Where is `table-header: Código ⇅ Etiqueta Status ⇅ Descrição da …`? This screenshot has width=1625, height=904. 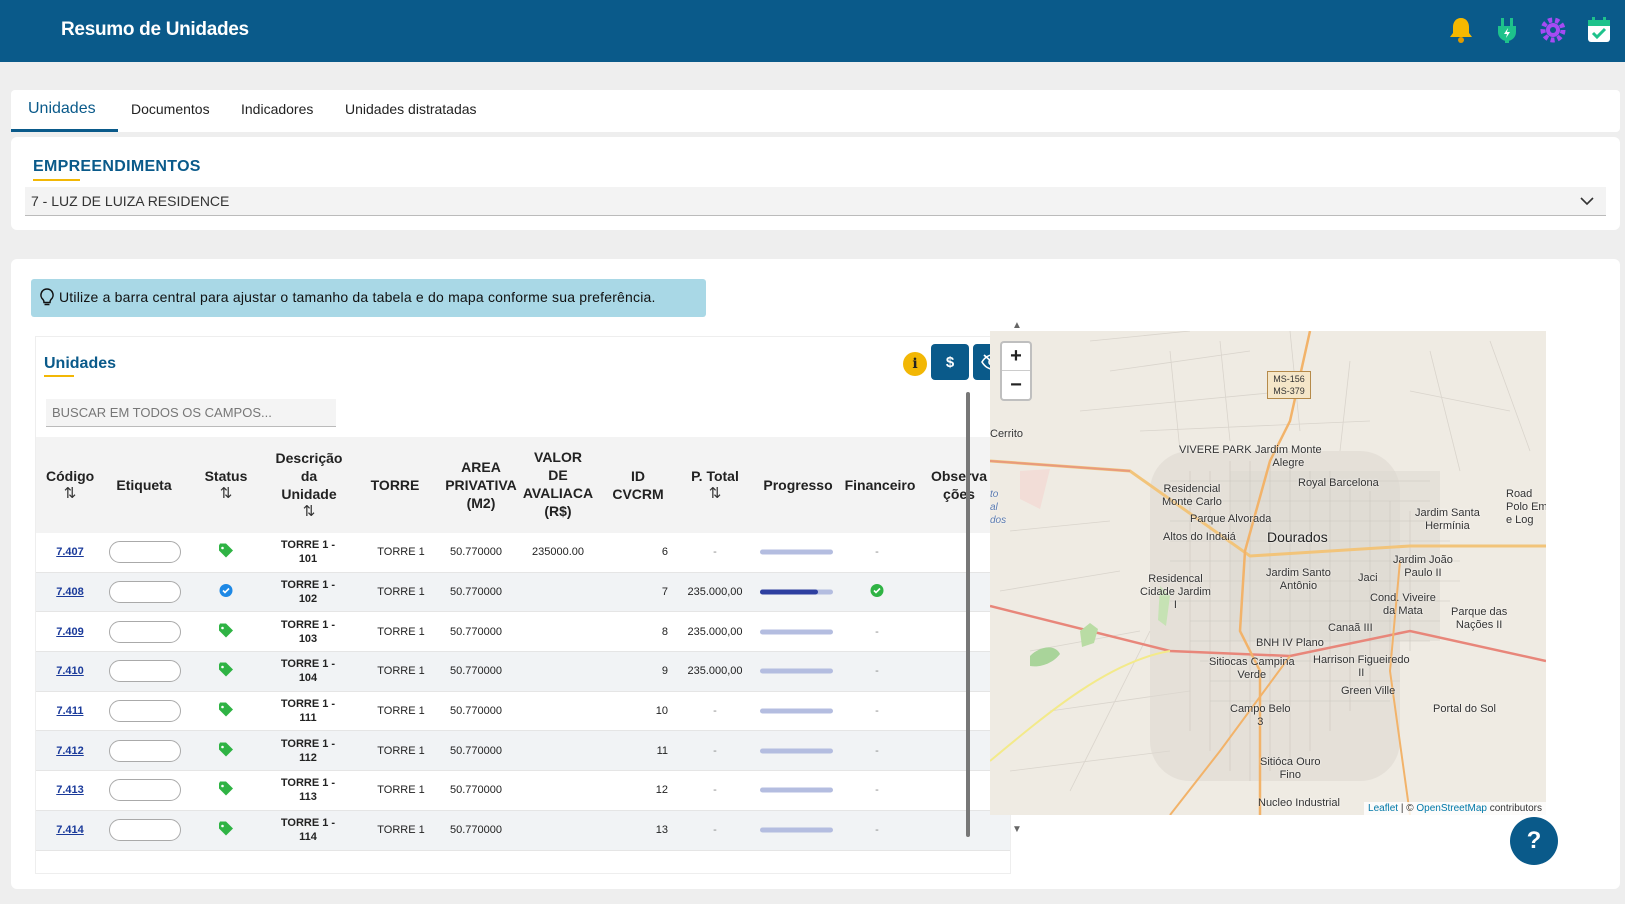 table-header: Código ⇅ Etiqueta Status ⇅ Descrição da … is located at coordinates (523, 485).